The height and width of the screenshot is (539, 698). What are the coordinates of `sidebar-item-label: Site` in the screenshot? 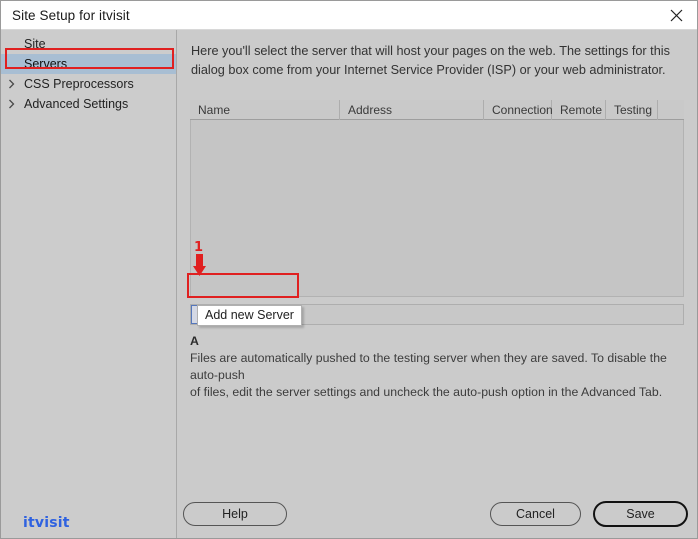 It's located at (35, 44).